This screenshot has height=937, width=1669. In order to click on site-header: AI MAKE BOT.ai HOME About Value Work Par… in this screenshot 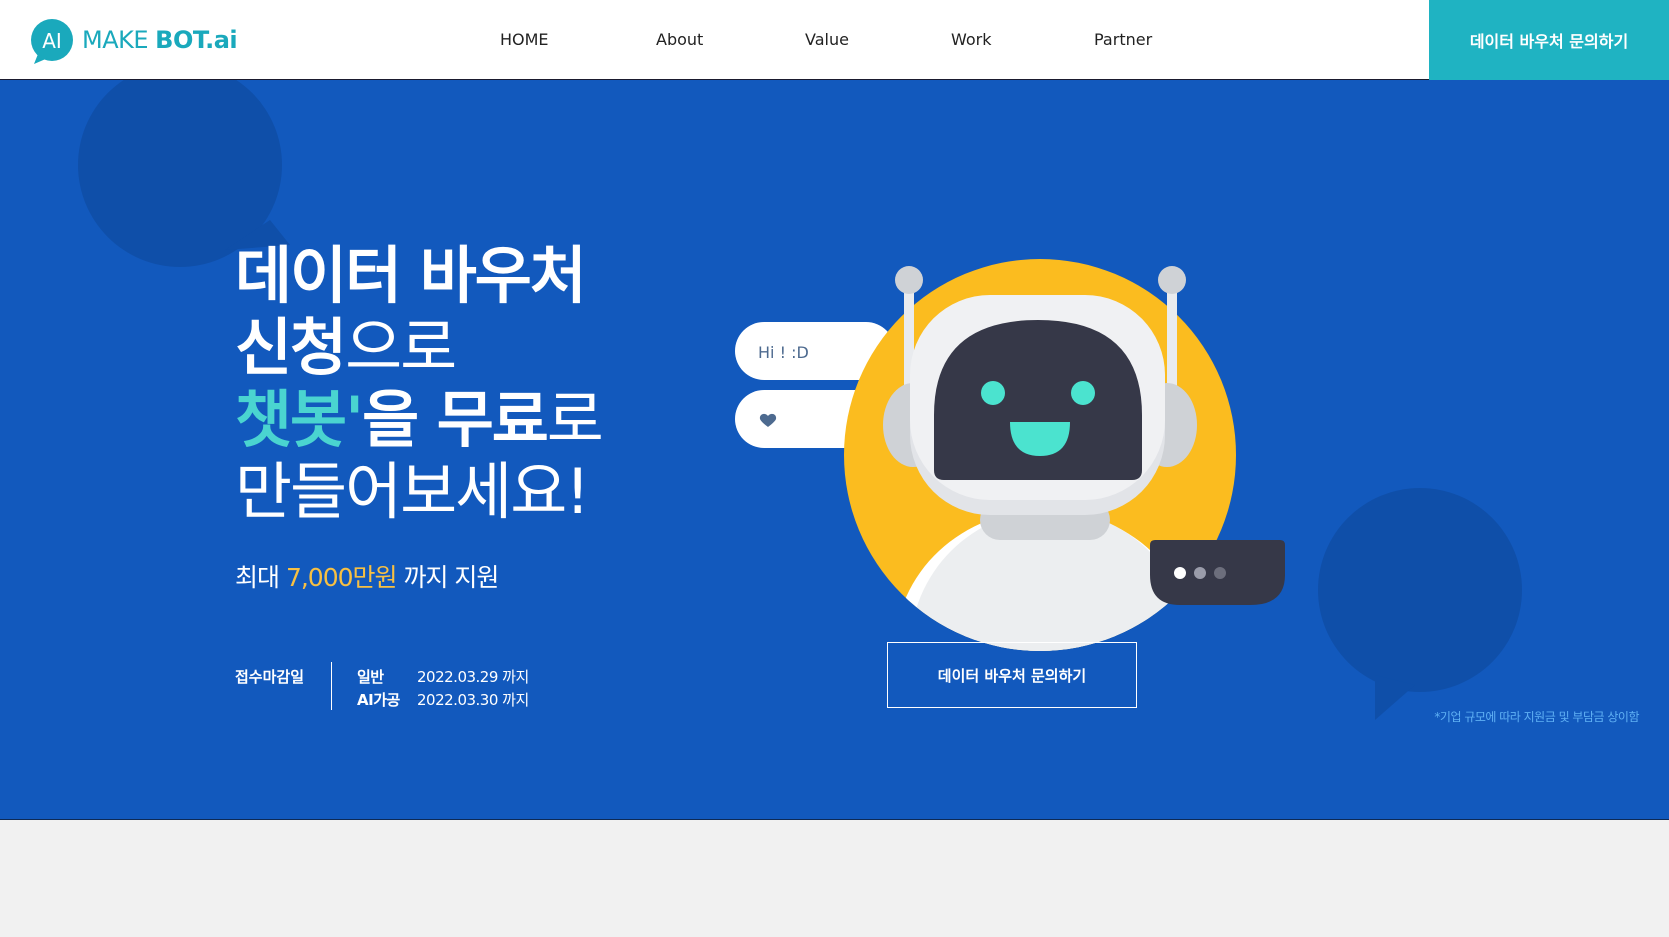, I will do `click(834, 40)`.